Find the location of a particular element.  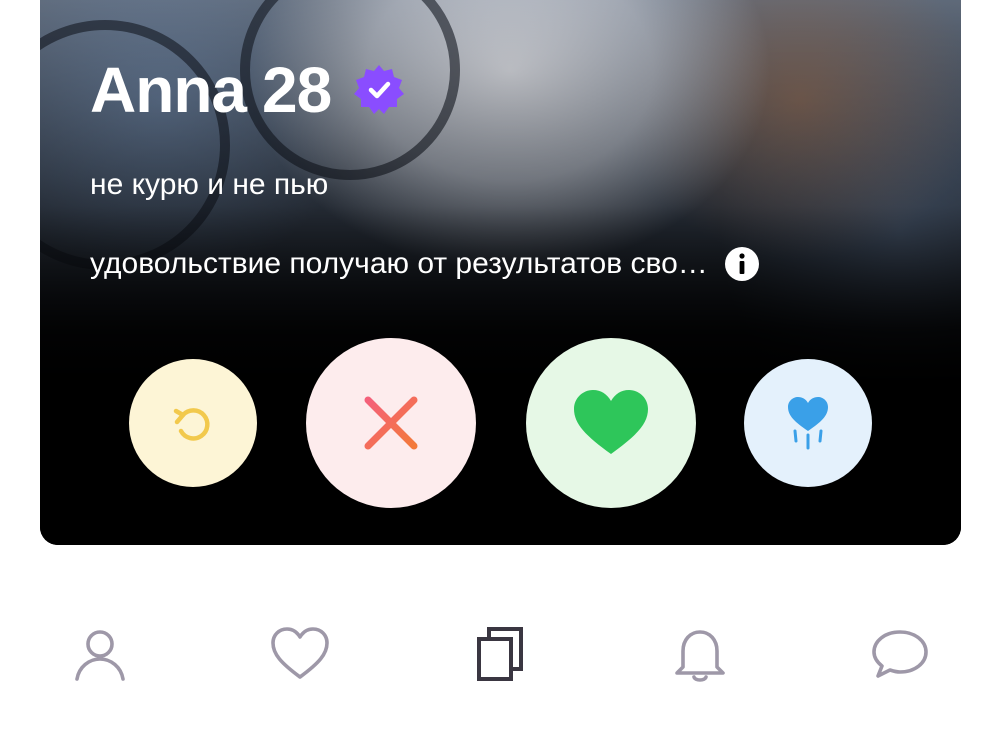

heart-icon is located at coordinates (611, 422).